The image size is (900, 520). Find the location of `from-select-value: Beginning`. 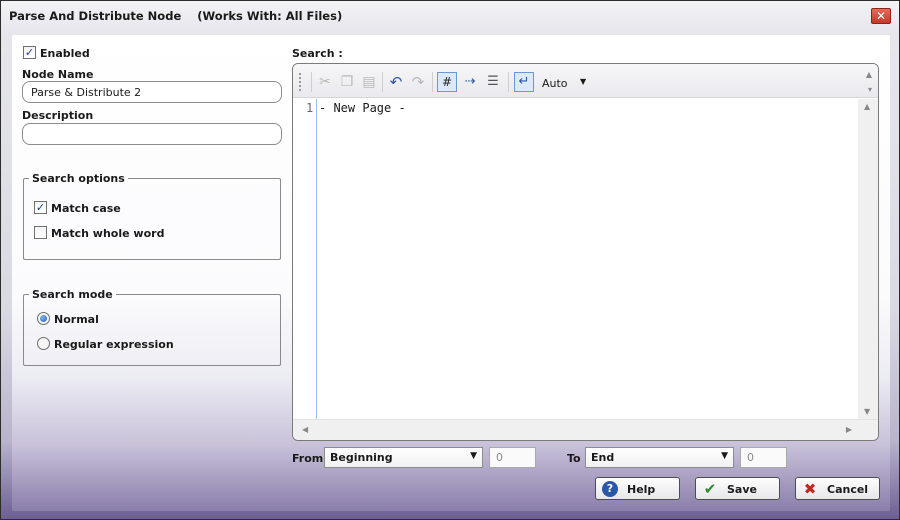

from-select-value: Beginning is located at coordinates (361, 457).